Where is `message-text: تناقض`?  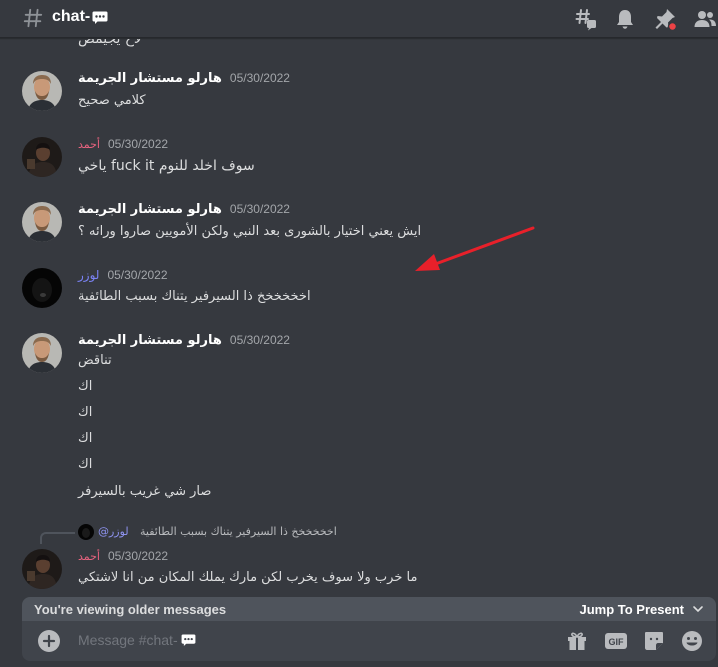 message-text: تناقض is located at coordinates (95, 360).